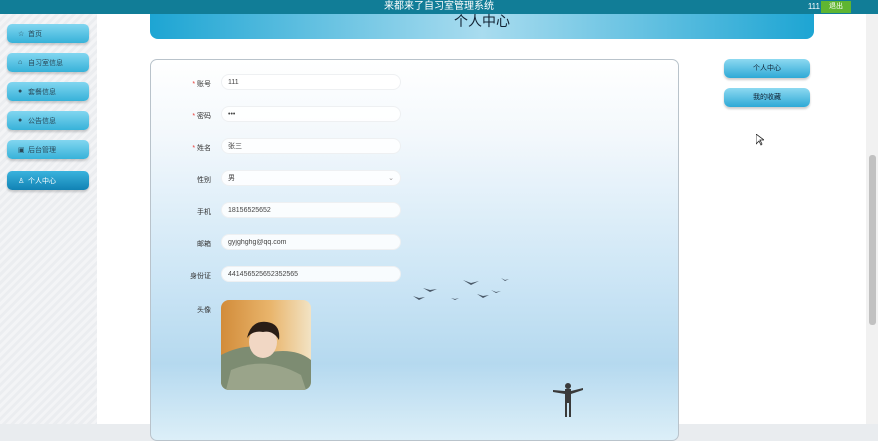 This screenshot has width=878, height=441. I want to click on page-header-band: 个人中心, so click(482, 26).